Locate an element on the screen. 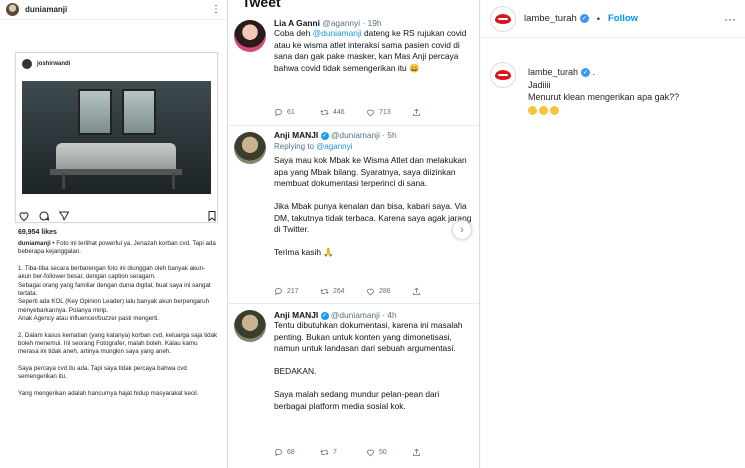  profile-username: lambe_turah ✓ is located at coordinates (556, 18).